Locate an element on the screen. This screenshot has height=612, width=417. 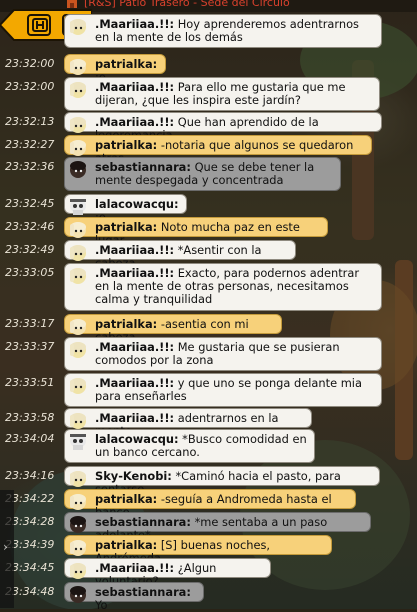
chat-bubble: .Maariiaa.!!: adentrarnos en la mente. is located at coordinates (188, 423).